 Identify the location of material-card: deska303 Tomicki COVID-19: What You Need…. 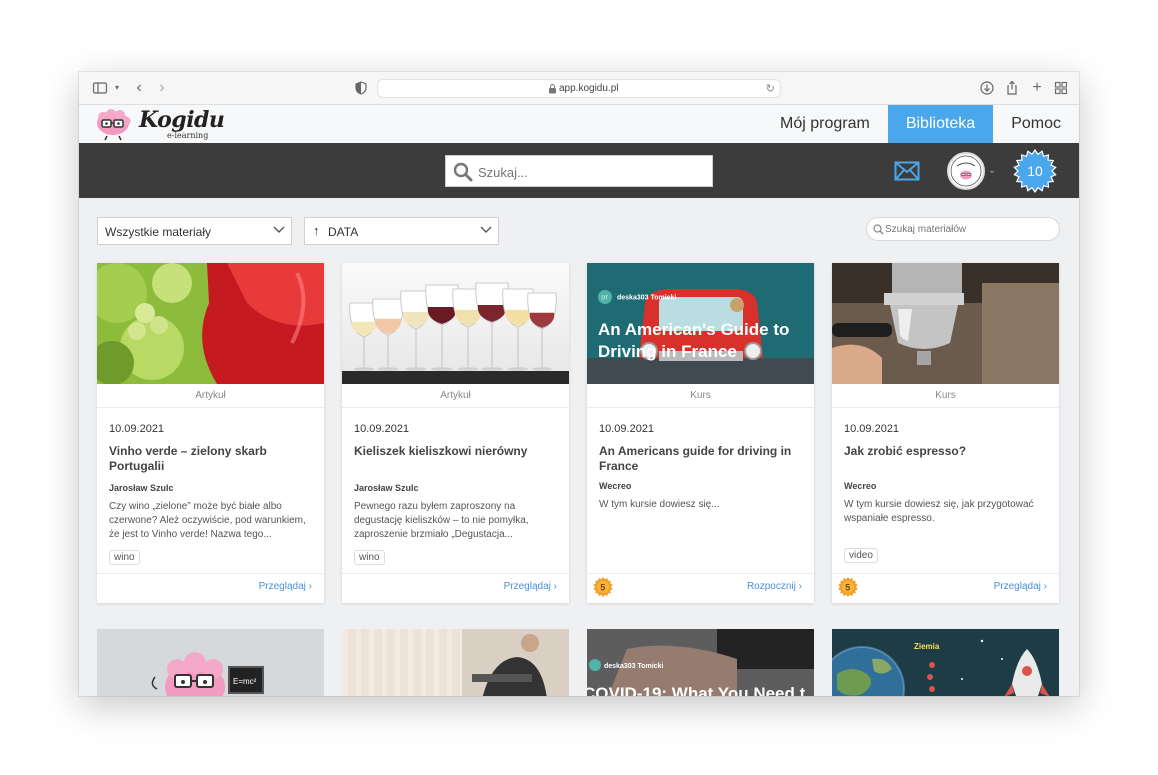
(700, 662).